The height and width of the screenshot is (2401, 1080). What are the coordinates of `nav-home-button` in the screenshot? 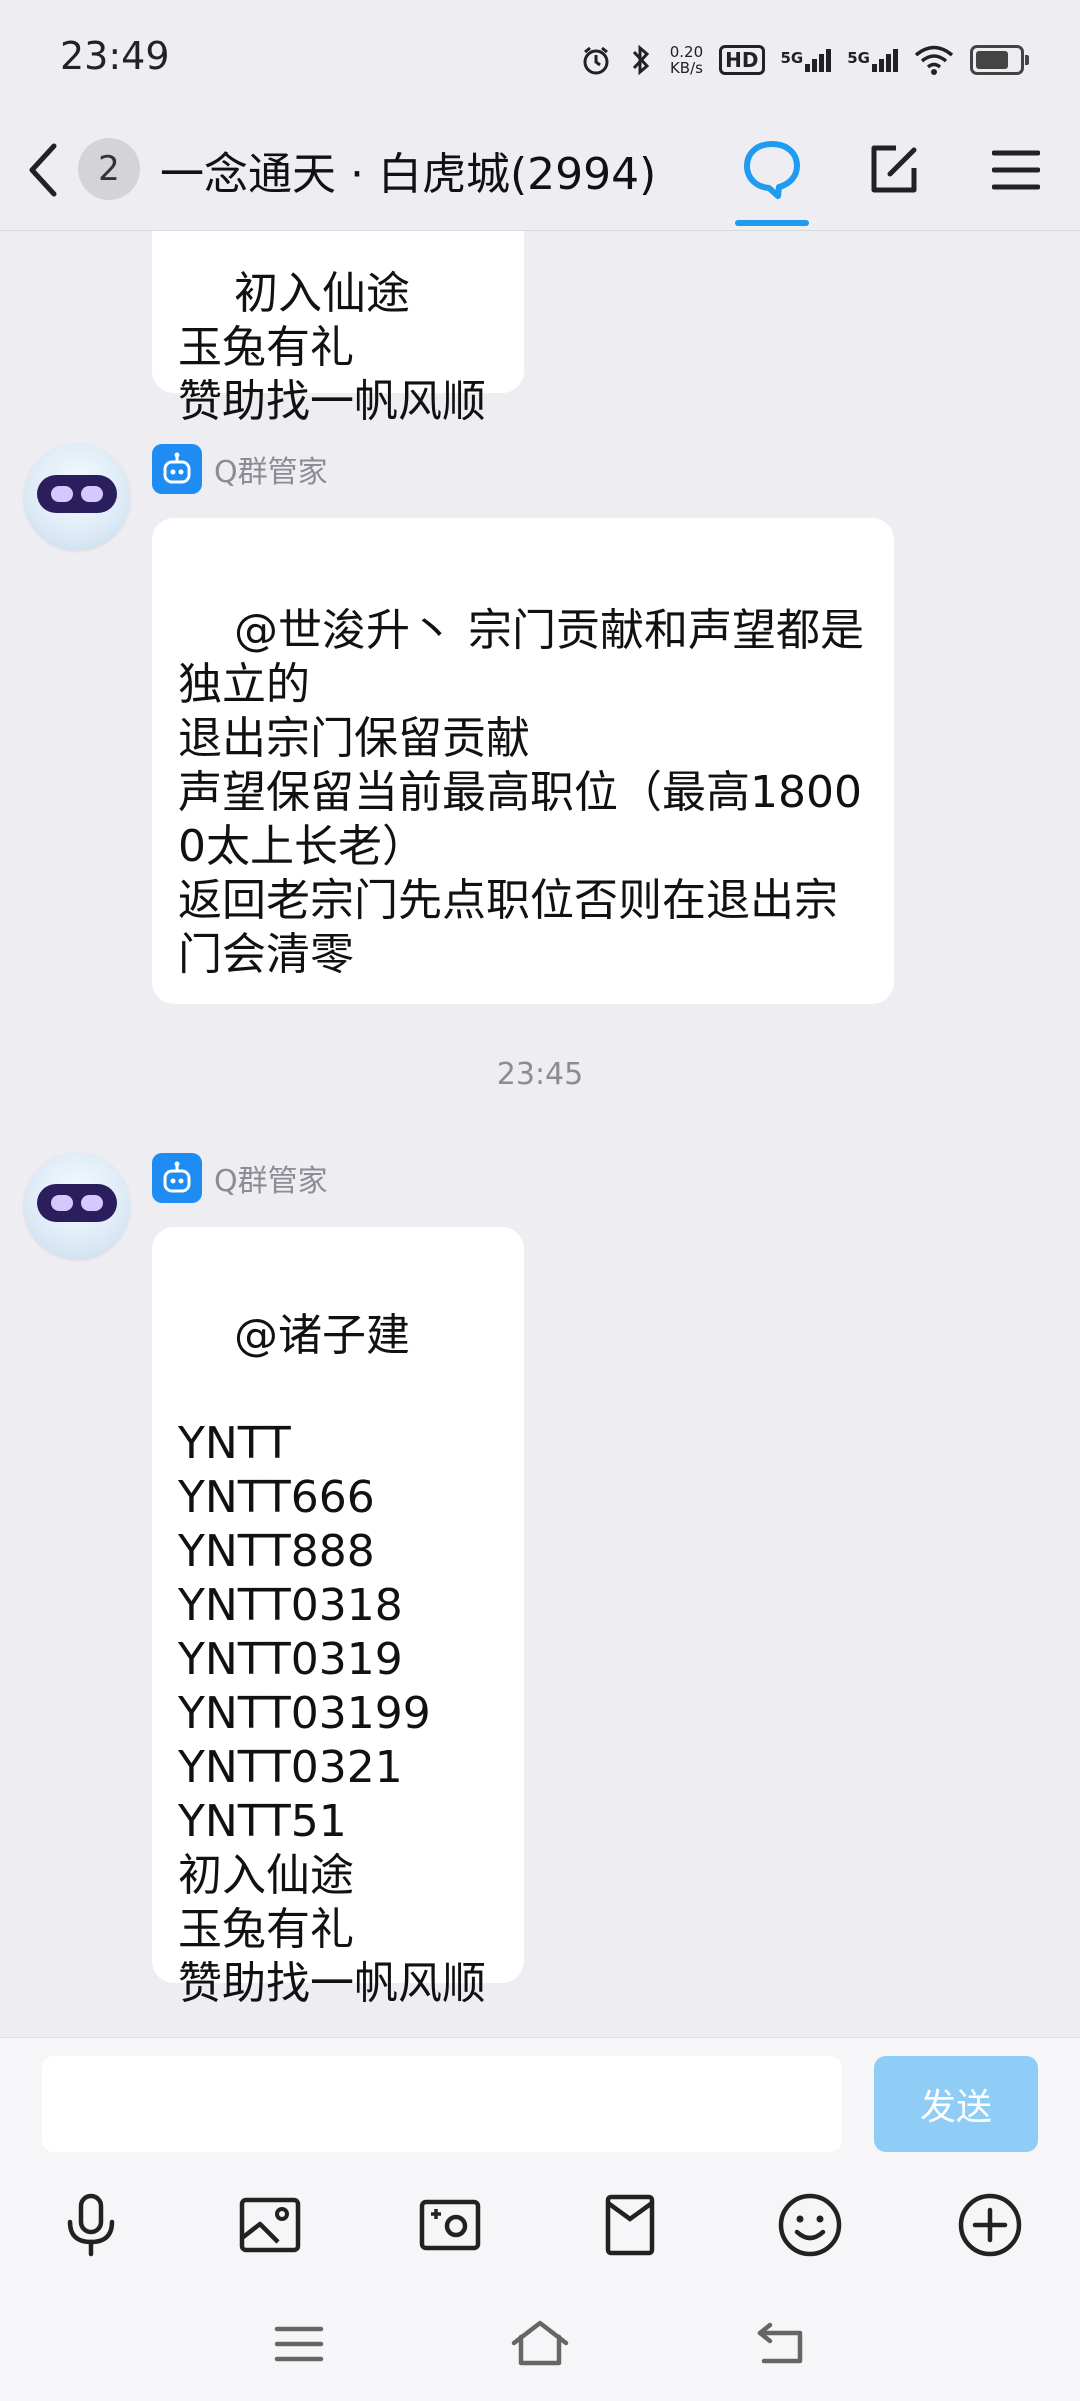 It's located at (540, 2344).